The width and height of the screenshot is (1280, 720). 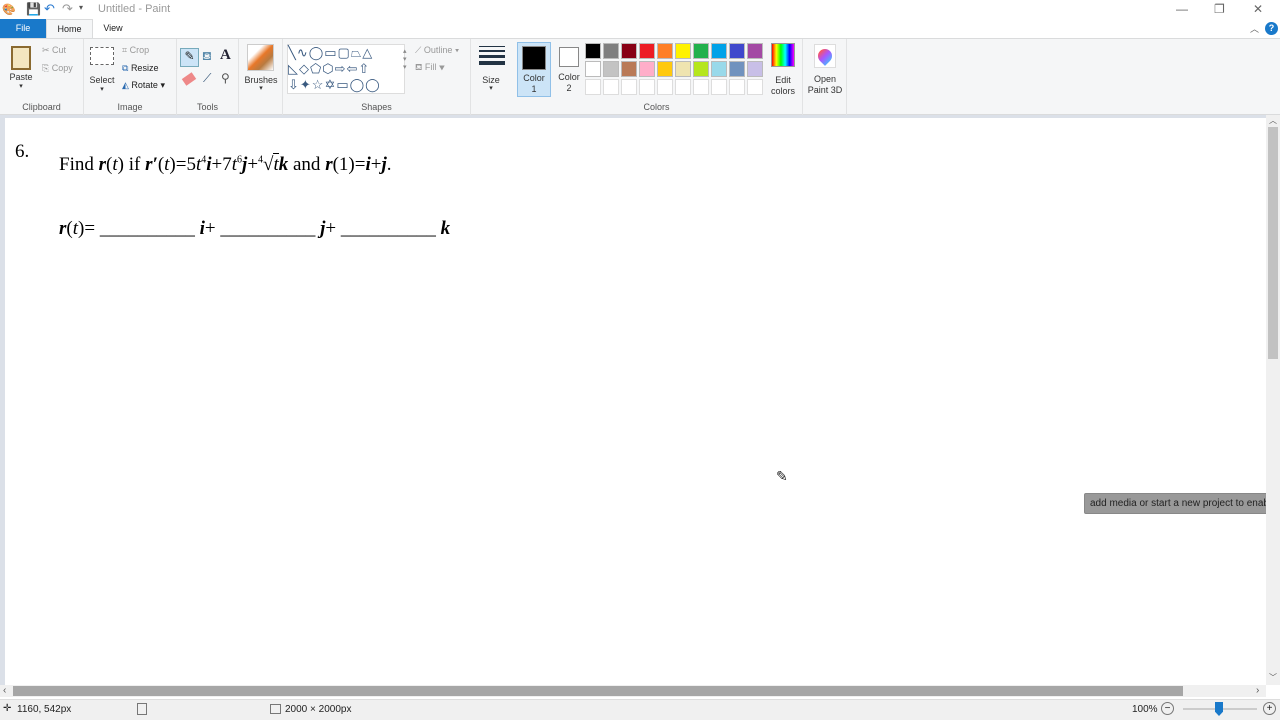 What do you see at coordinates (1254, 28) in the screenshot?
I see `collapse-ribbon-icon: ︿` at bounding box center [1254, 28].